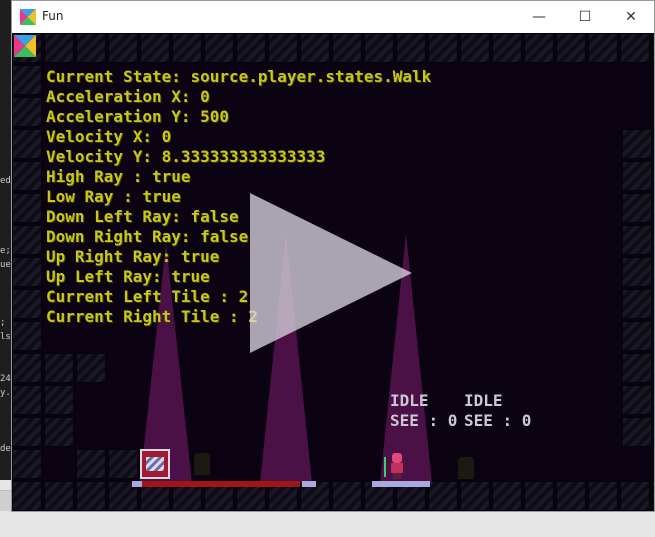 Image resolution: width=655 pixels, height=537 pixels. What do you see at coordinates (239, 76) in the screenshot?
I see `hud-current-state: Current State: source.player.states.Walk` at bounding box center [239, 76].